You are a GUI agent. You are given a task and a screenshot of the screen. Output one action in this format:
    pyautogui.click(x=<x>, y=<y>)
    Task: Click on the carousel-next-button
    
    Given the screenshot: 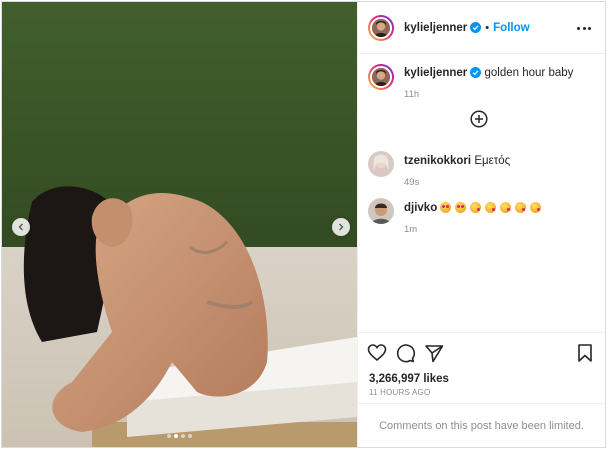 What is the action you would take?
    pyautogui.click(x=341, y=227)
    